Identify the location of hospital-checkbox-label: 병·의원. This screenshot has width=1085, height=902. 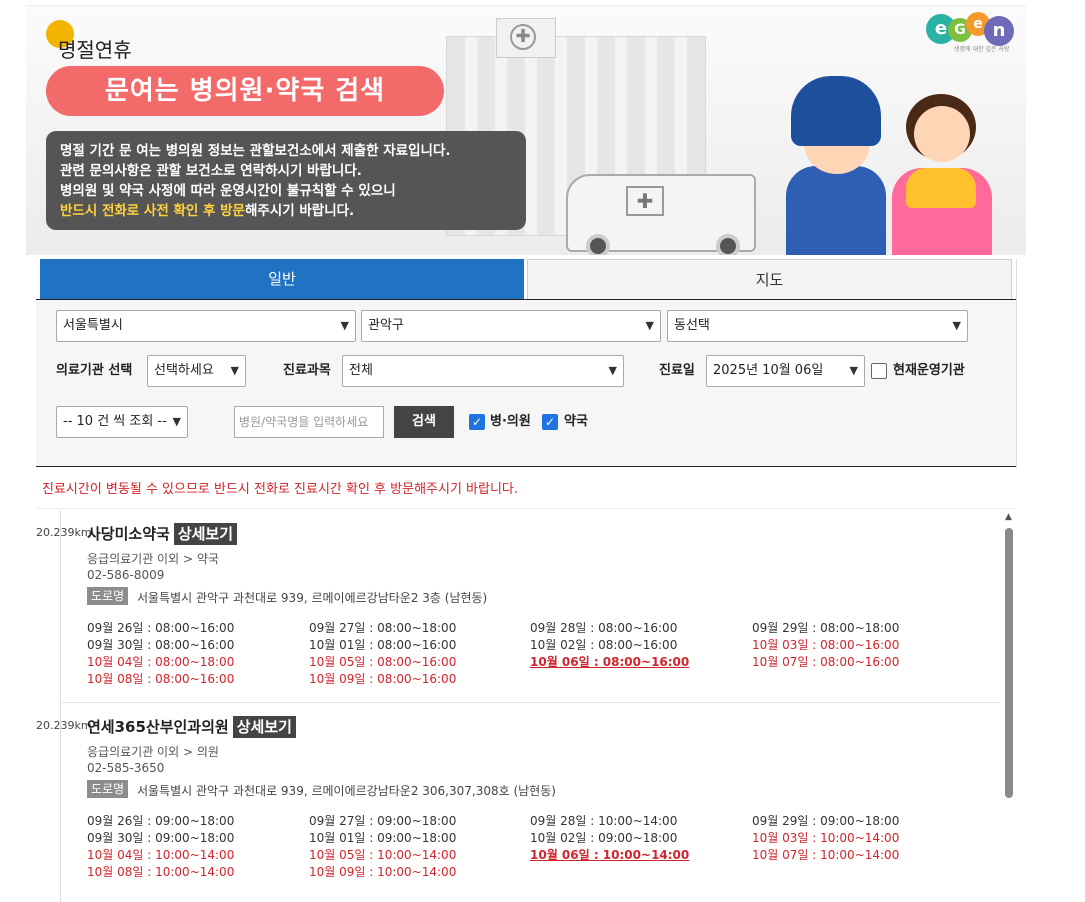
(510, 421).